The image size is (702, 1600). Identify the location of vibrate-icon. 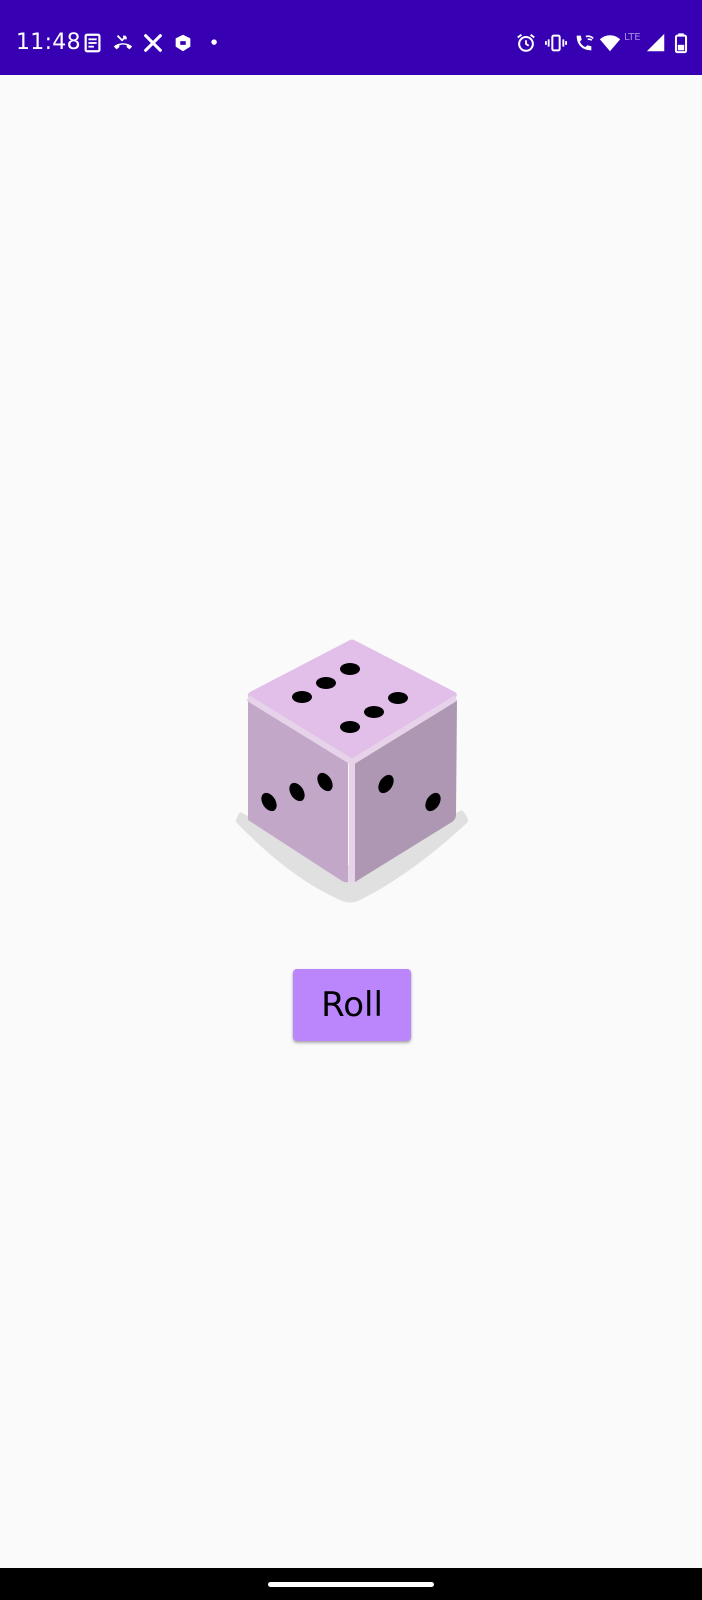
(556, 43).